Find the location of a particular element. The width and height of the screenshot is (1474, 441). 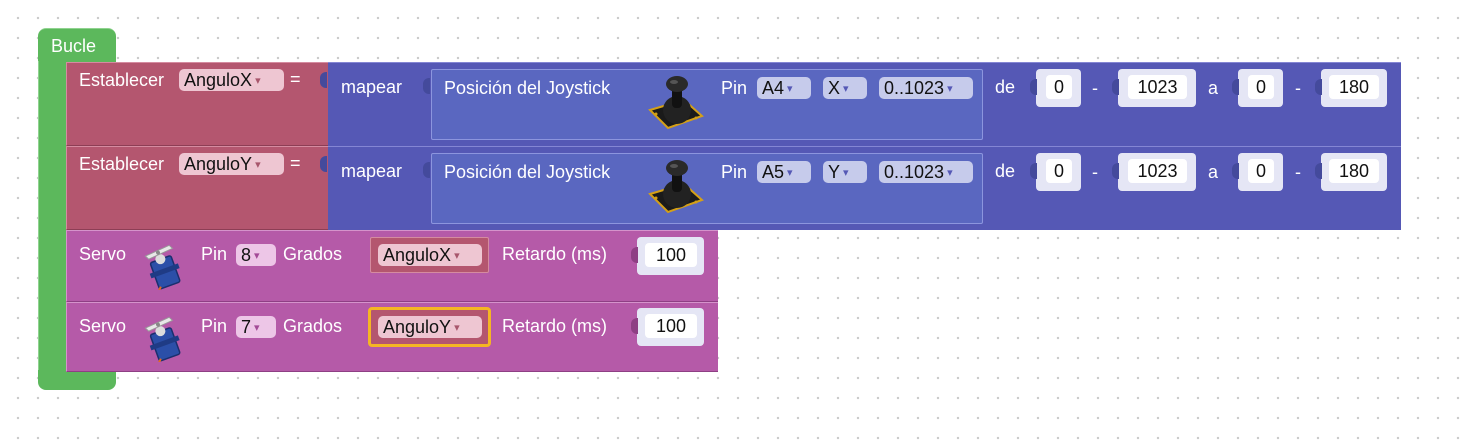

loop-label: Bucle is located at coordinates (74, 46).